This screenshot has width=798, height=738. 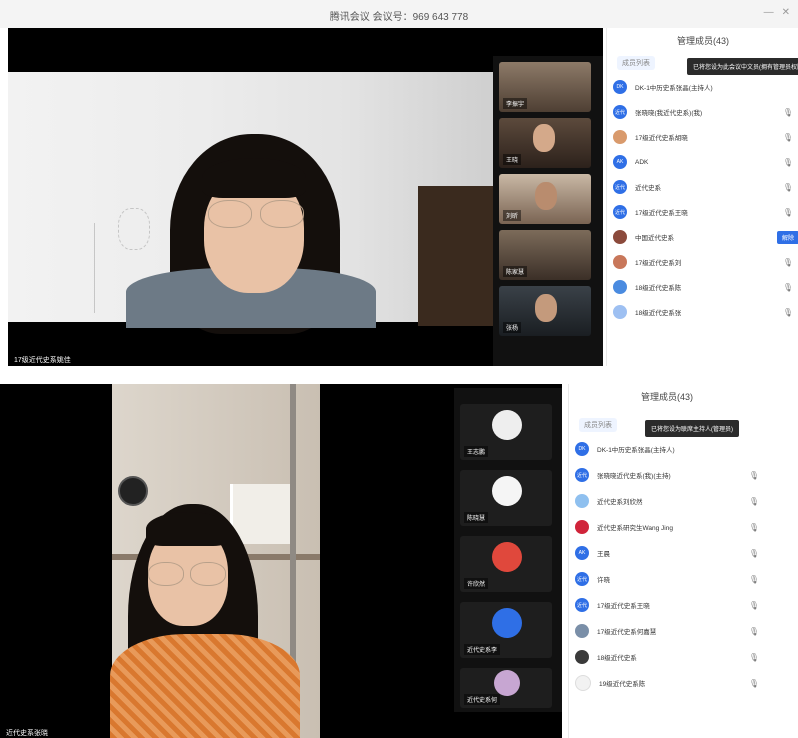 What do you see at coordinates (482, 649) in the screenshot?
I see `thumbnail-name: 近代史系李` at bounding box center [482, 649].